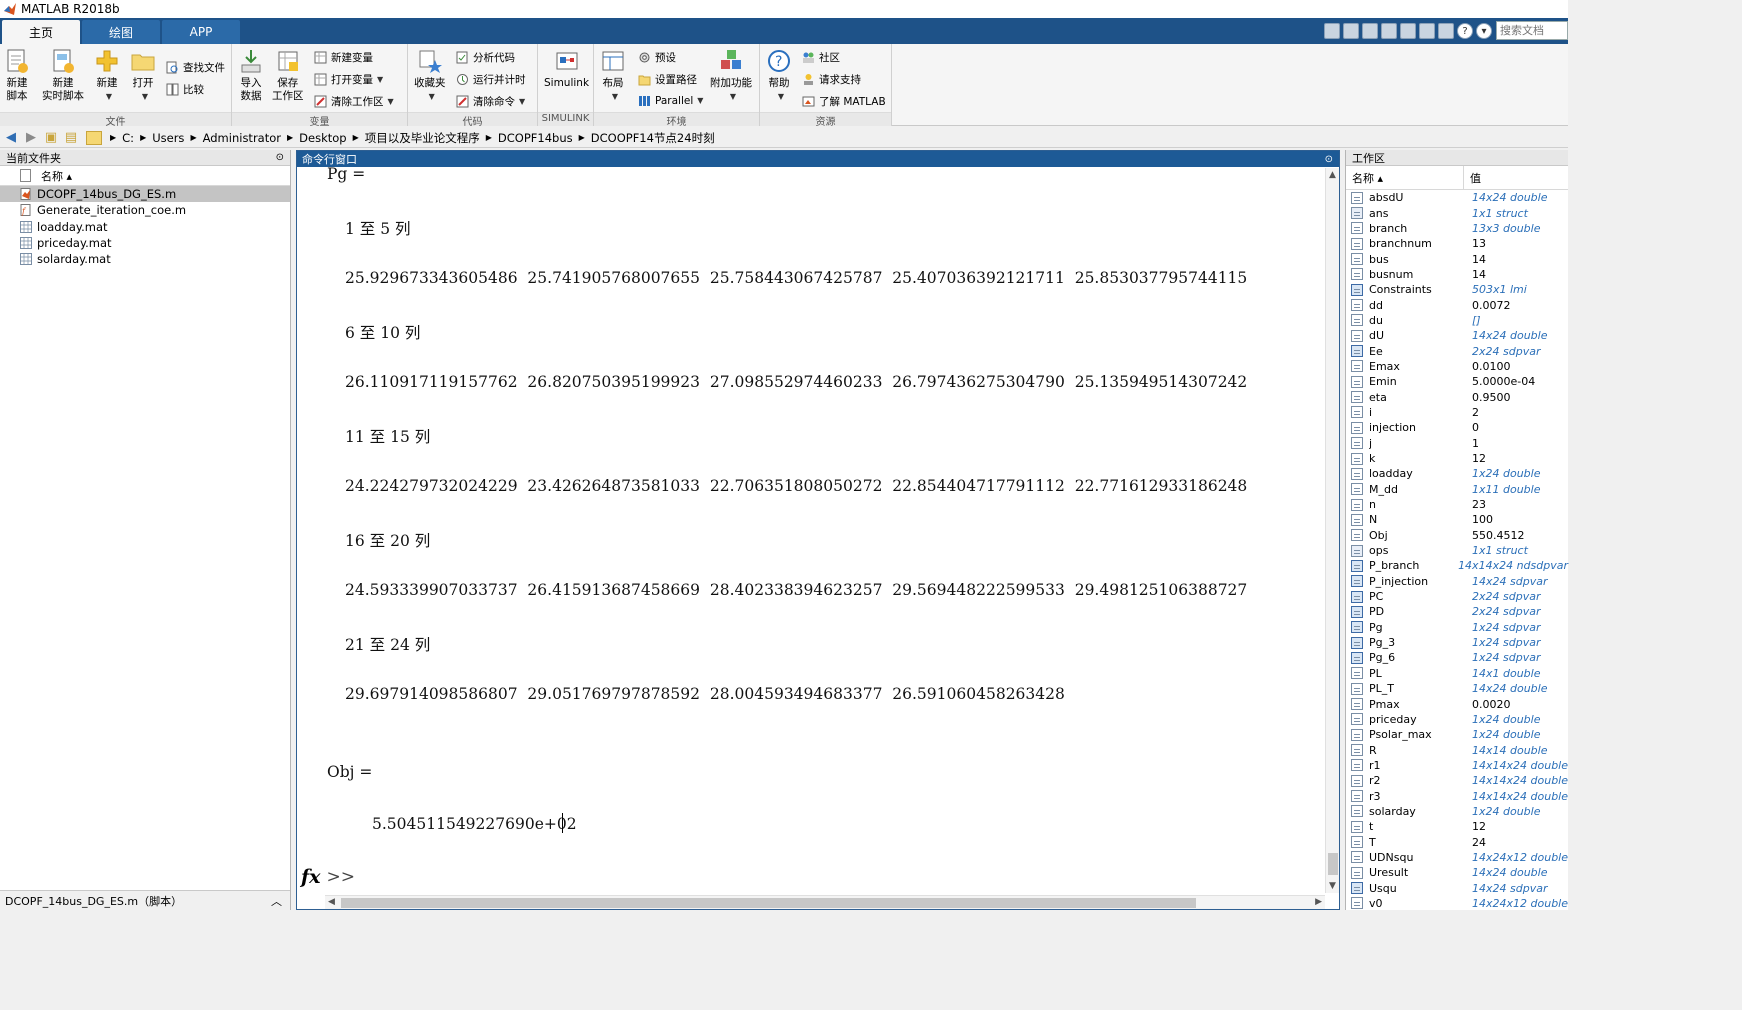  What do you see at coordinates (1457, 304) in the screenshot?
I see `workspace-variable-row: dd 0.0072` at bounding box center [1457, 304].